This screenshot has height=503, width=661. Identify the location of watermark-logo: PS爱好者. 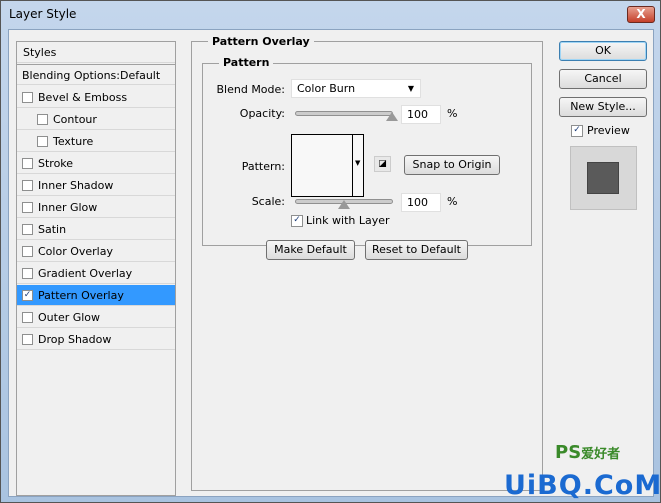
(588, 452).